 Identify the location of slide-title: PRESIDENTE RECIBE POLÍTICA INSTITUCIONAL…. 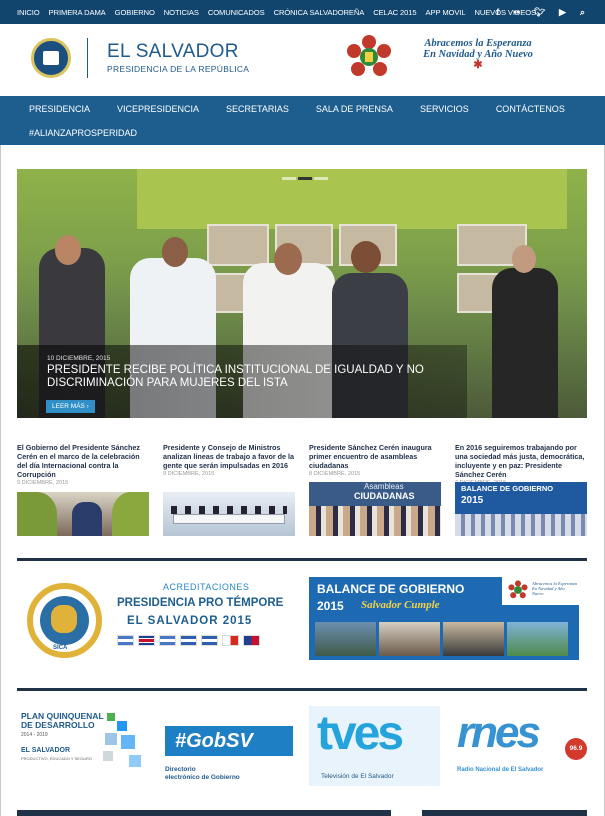
(257, 377).